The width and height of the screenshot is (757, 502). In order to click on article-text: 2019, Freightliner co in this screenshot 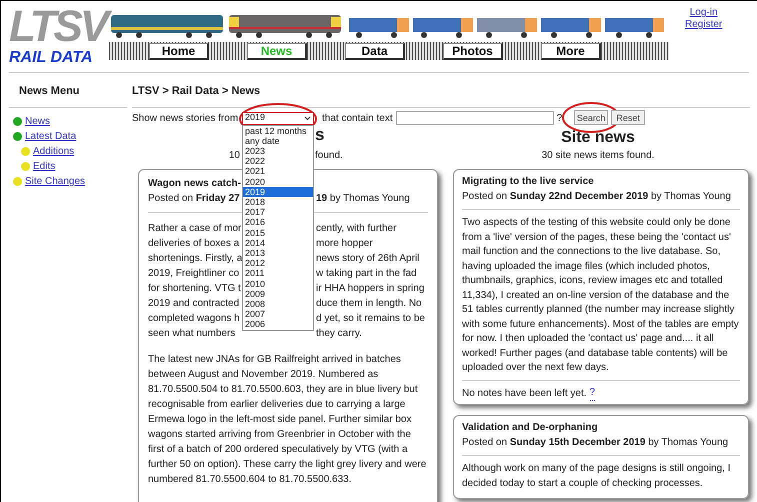, I will do `click(194, 274)`.